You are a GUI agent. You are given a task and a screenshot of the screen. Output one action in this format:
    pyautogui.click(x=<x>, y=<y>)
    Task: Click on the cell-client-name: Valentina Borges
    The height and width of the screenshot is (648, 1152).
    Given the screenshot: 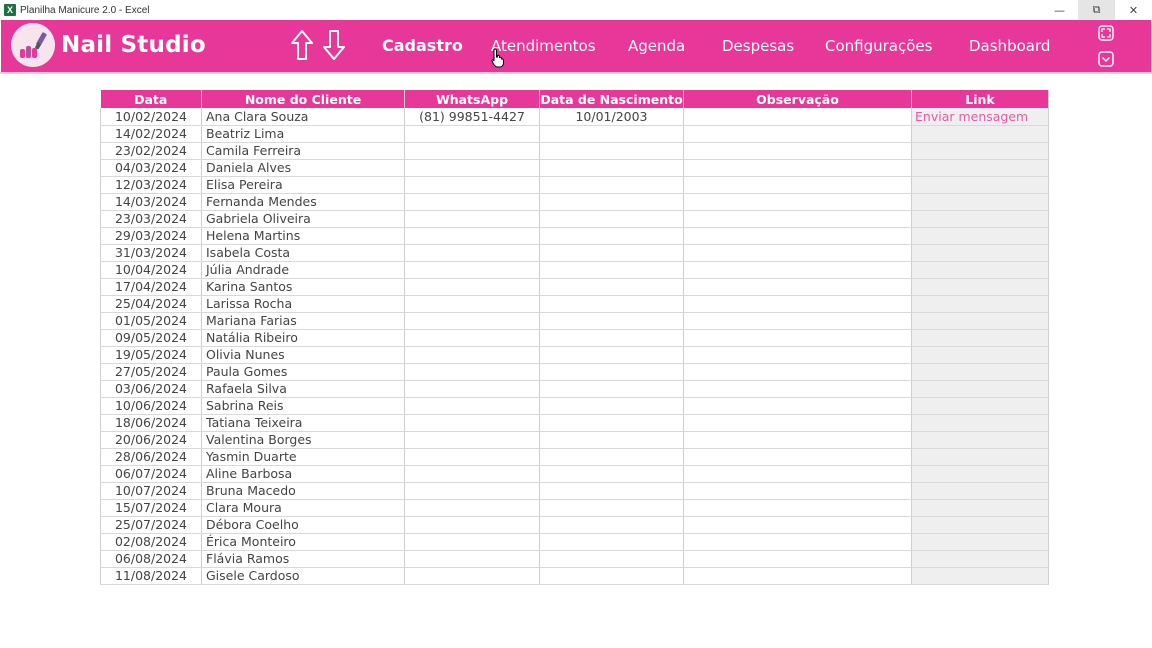 What is the action you would take?
    pyautogui.click(x=303, y=440)
    